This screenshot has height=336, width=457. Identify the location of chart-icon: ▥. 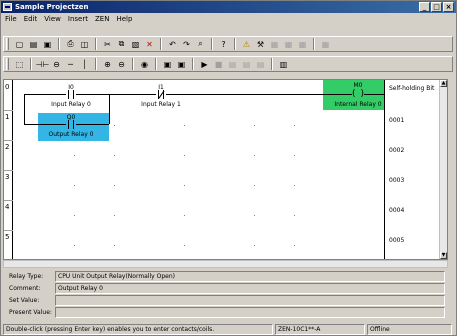
(283, 64).